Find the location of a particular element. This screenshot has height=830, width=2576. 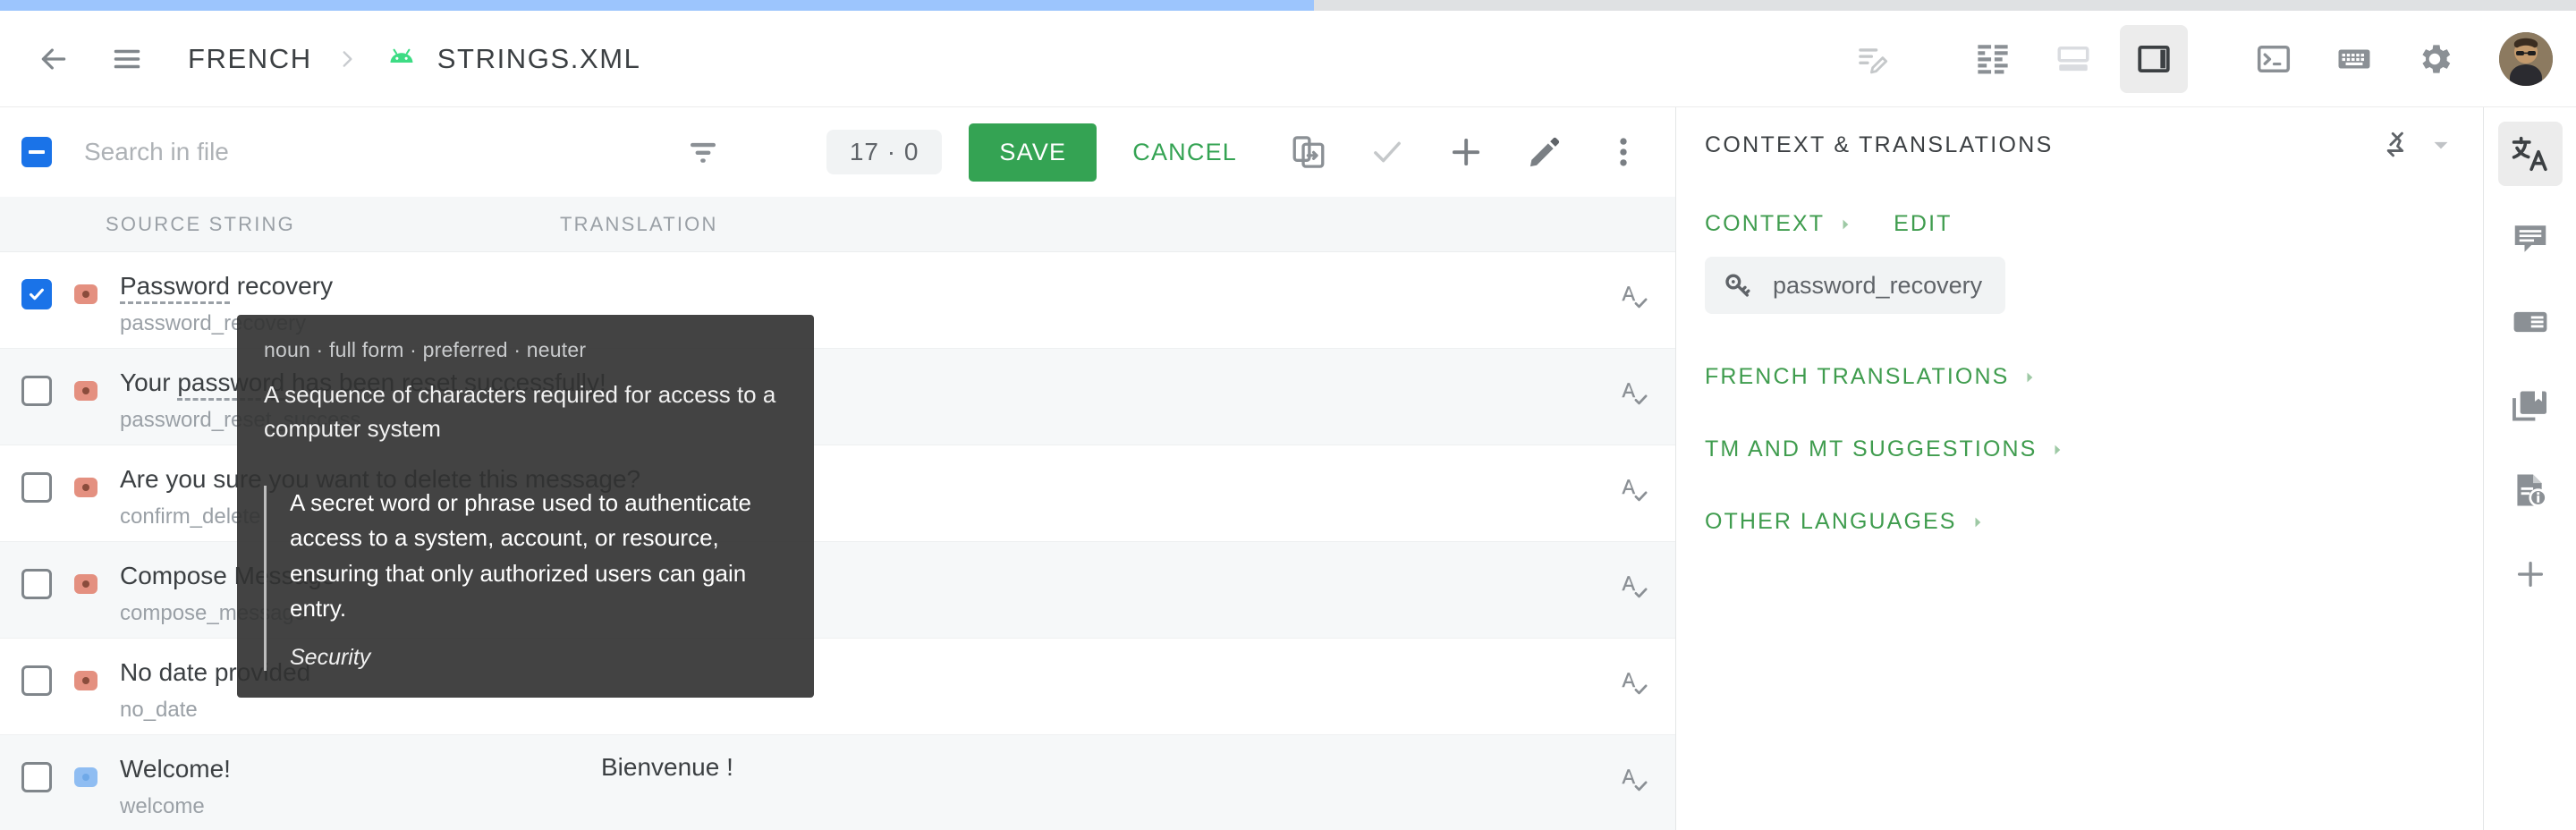

context-key-chip: password_recovery is located at coordinates (1855, 285).